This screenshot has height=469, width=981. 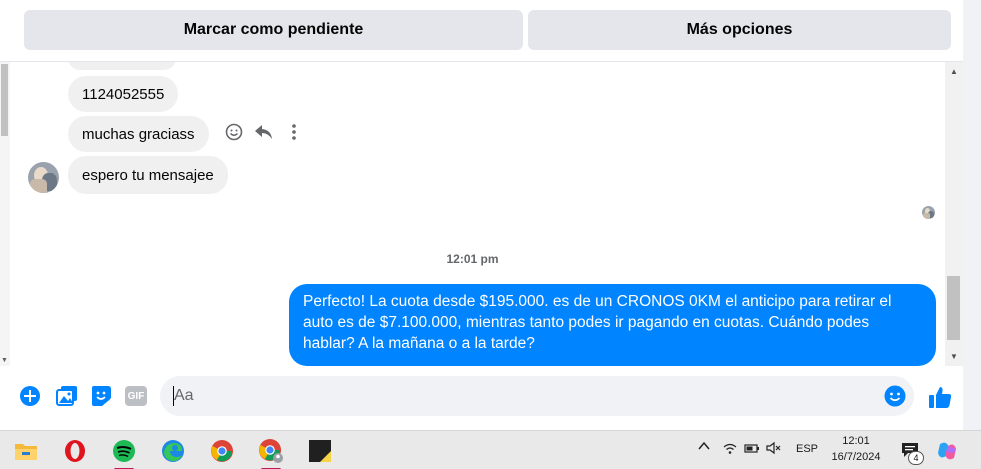 What do you see at coordinates (954, 71) in the screenshot?
I see `scroll-up-arrow: ▲` at bounding box center [954, 71].